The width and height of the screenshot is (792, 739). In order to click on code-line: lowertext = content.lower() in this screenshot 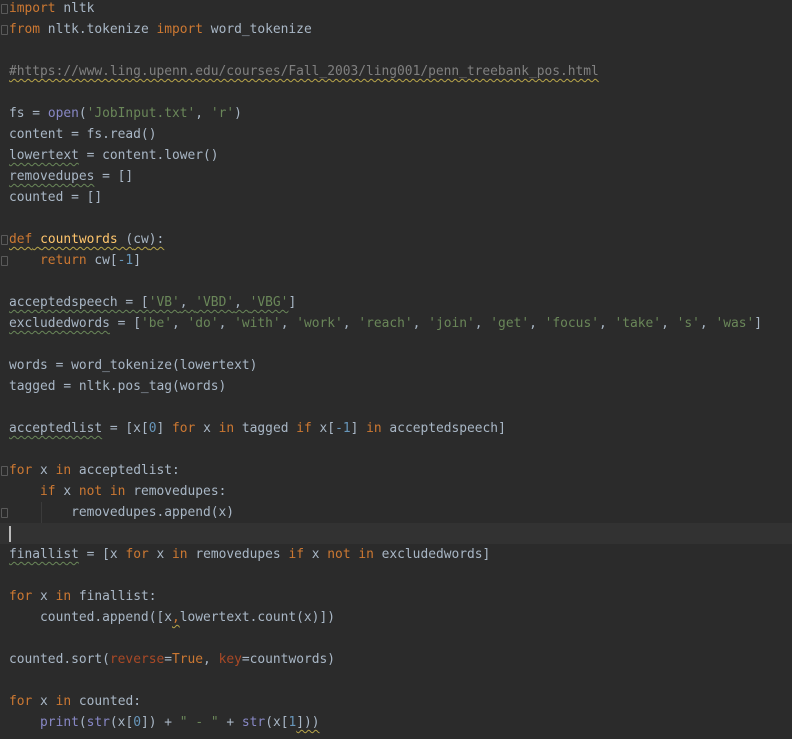, I will do `click(396, 155)`.